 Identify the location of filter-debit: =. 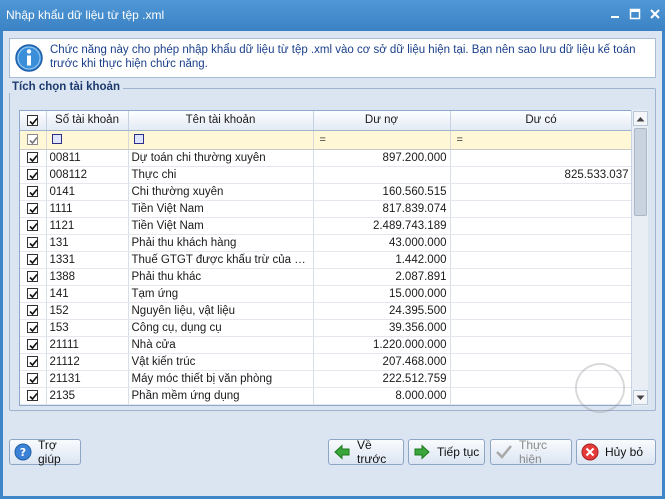
(382, 140).